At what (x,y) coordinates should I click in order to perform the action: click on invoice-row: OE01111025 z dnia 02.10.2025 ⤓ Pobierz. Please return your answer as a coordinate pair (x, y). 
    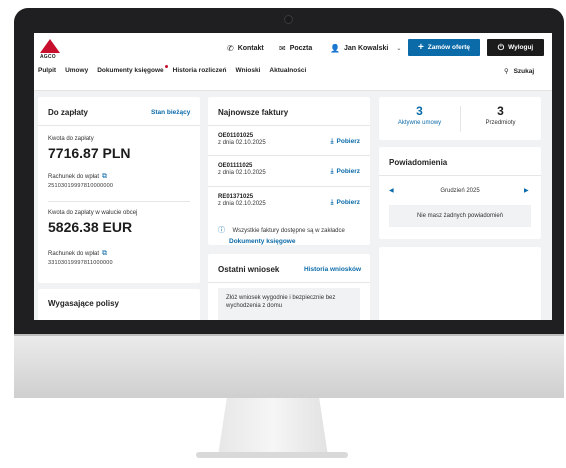
    Looking at the image, I should click on (289, 169).